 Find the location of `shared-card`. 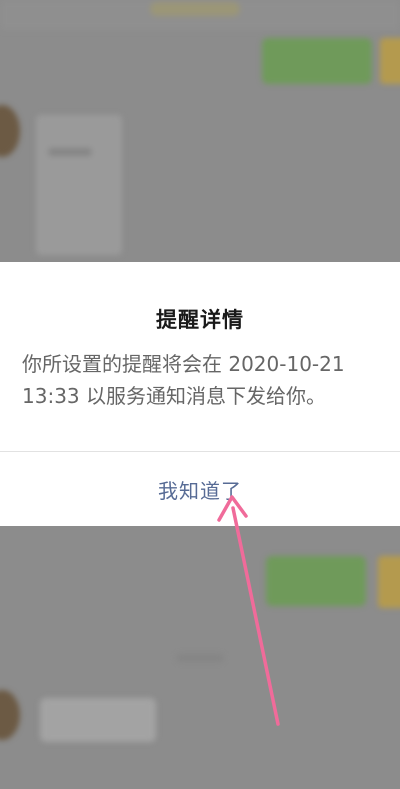

shared-card is located at coordinates (79, 185).